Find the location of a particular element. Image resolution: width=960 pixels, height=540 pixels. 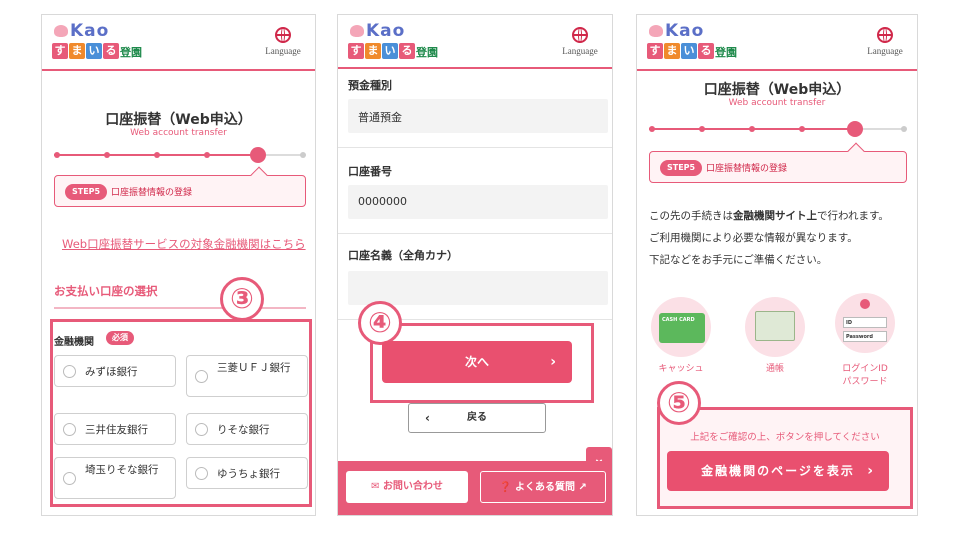

back-button: ‹ 戻る is located at coordinates (477, 418).